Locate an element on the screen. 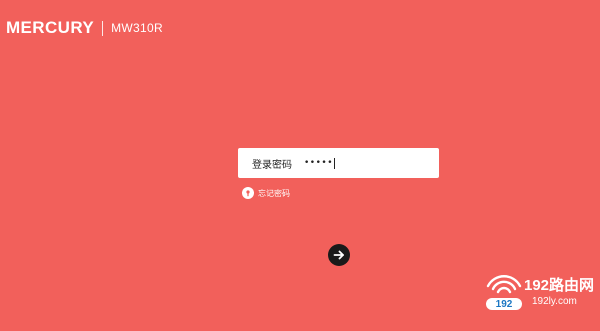 The height and width of the screenshot is (331, 600). password-input: ••••• is located at coordinates (320, 163).